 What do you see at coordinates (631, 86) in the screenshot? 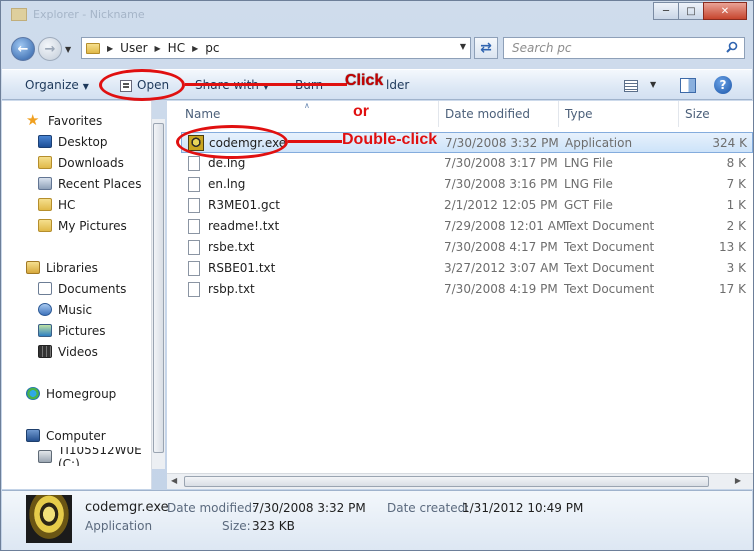
I see `view-options-icon` at bounding box center [631, 86].